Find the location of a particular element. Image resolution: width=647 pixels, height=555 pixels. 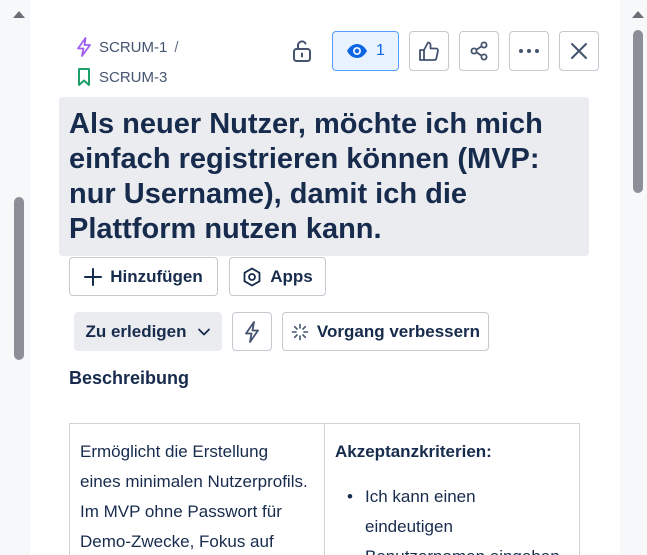

status-dropdown: Zu erledigen is located at coordinates (148, 331).